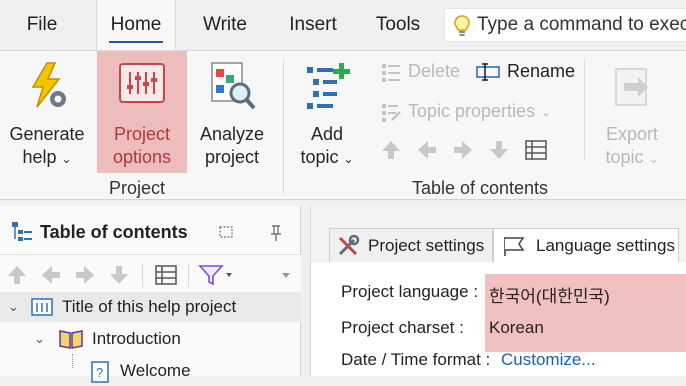  What do you see at coordinates (472, 111) in the screenshot?
I see `topic-properties-label: Topic properties` at bounding box center [472, 111].